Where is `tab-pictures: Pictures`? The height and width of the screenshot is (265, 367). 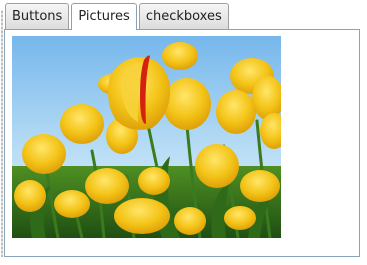 tab-pictures: Pictures is located at coordinates (104, 16).